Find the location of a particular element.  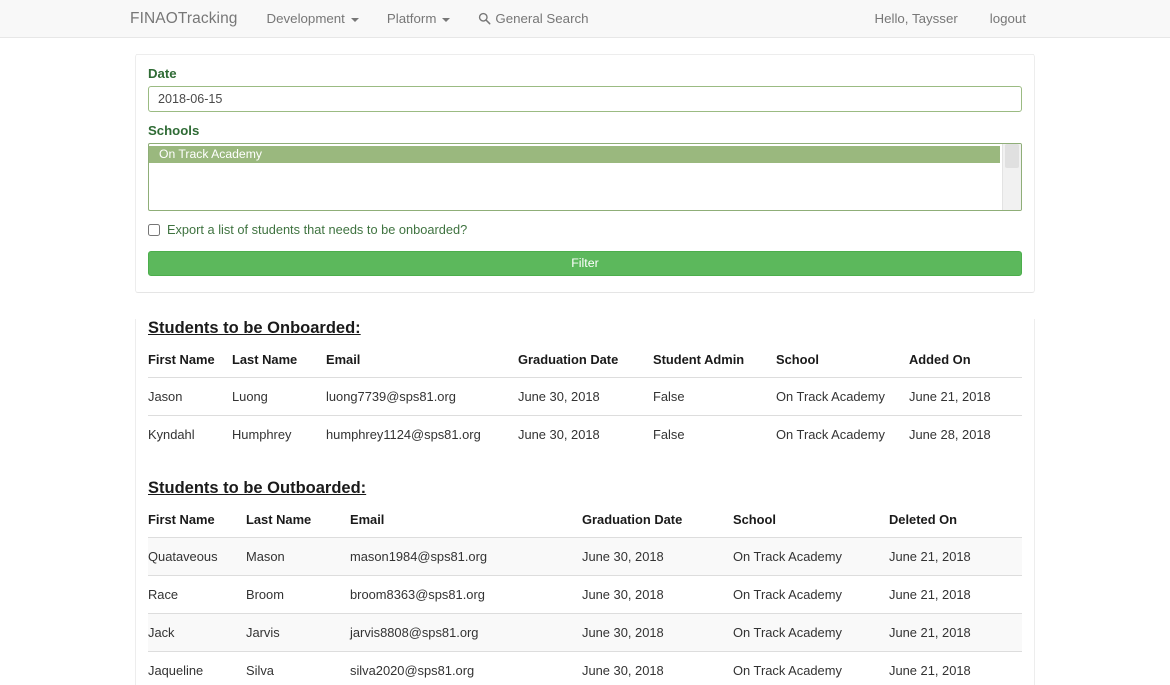

filter-button: Filter is located at coordinates (585, 263).